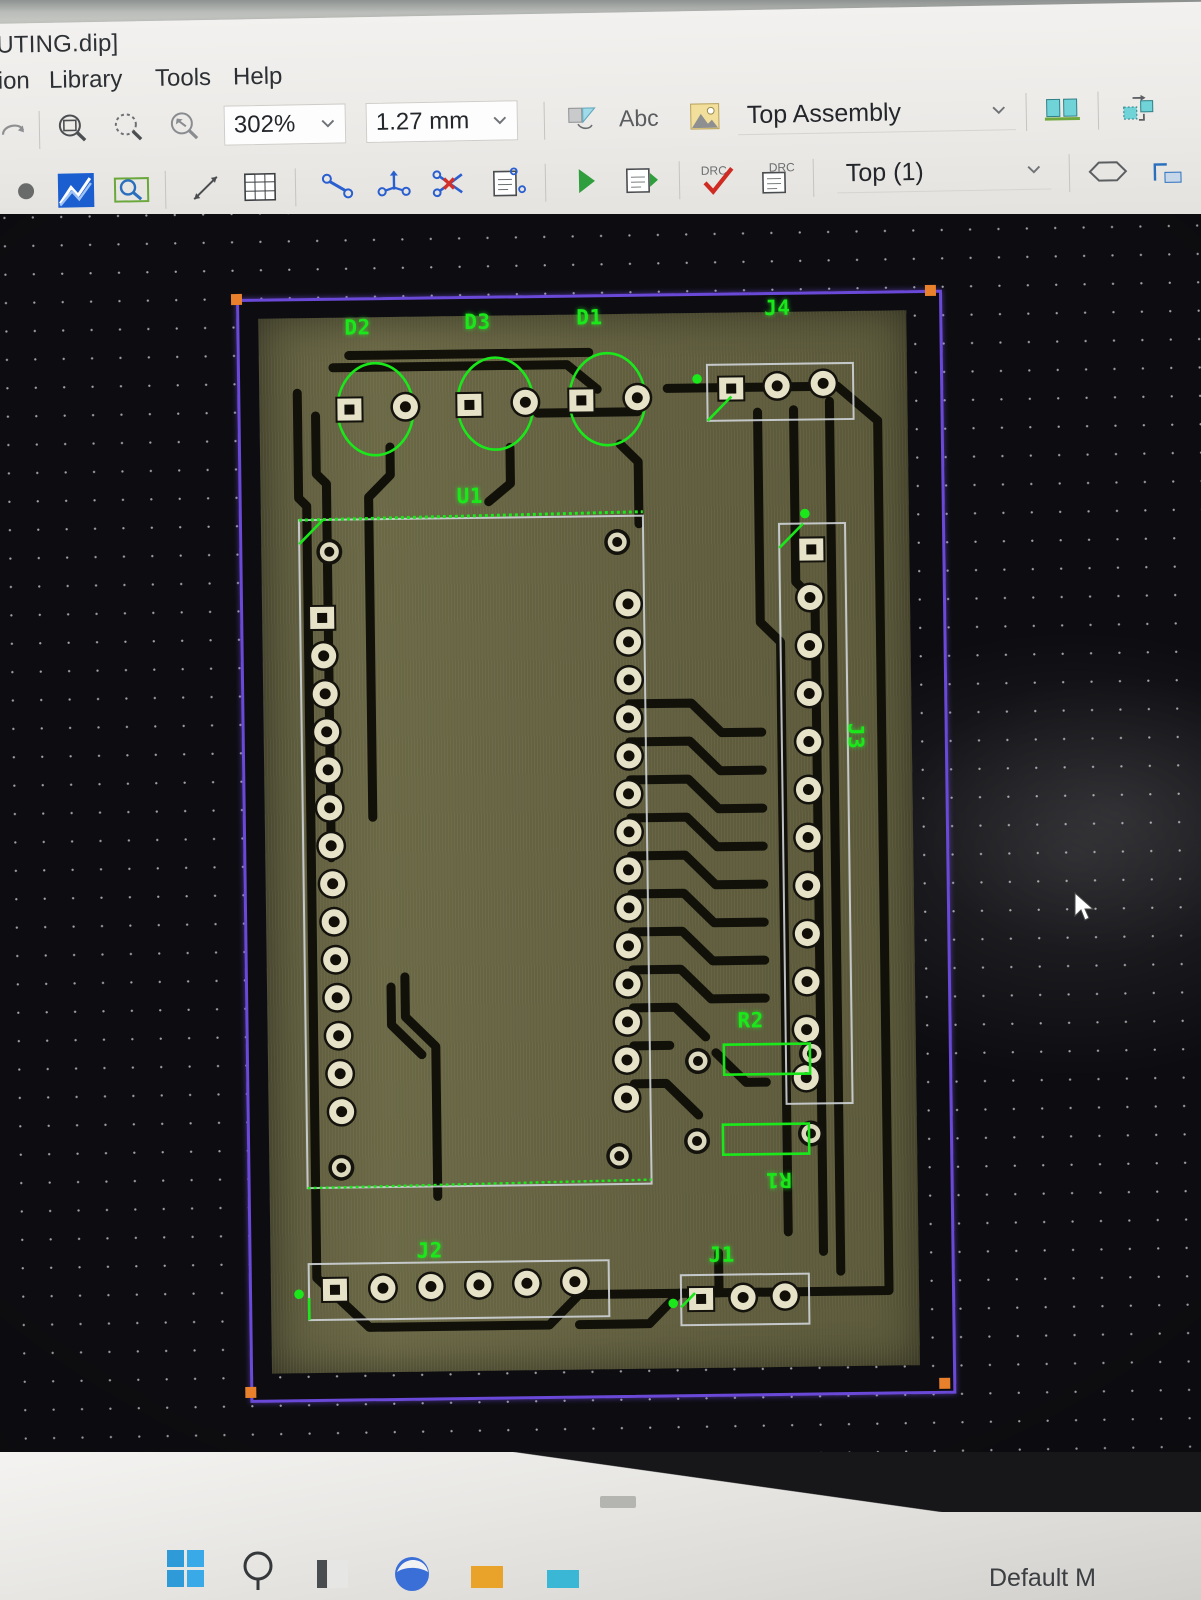 This screenshot has height=1600, width=1201. I want to click on drc-check-icon: DRC, so click(718, 178).